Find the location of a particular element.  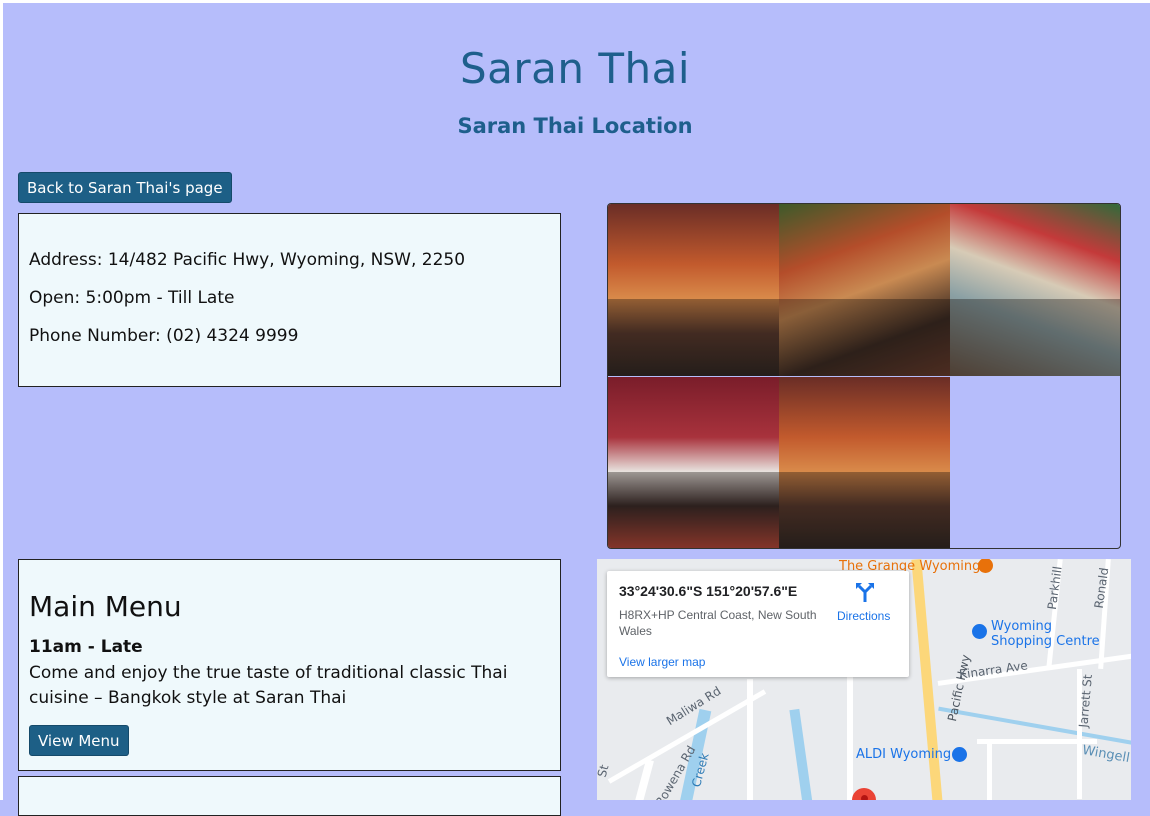

parkhill-label: Parkhill is located at coordinates (1054, 588).